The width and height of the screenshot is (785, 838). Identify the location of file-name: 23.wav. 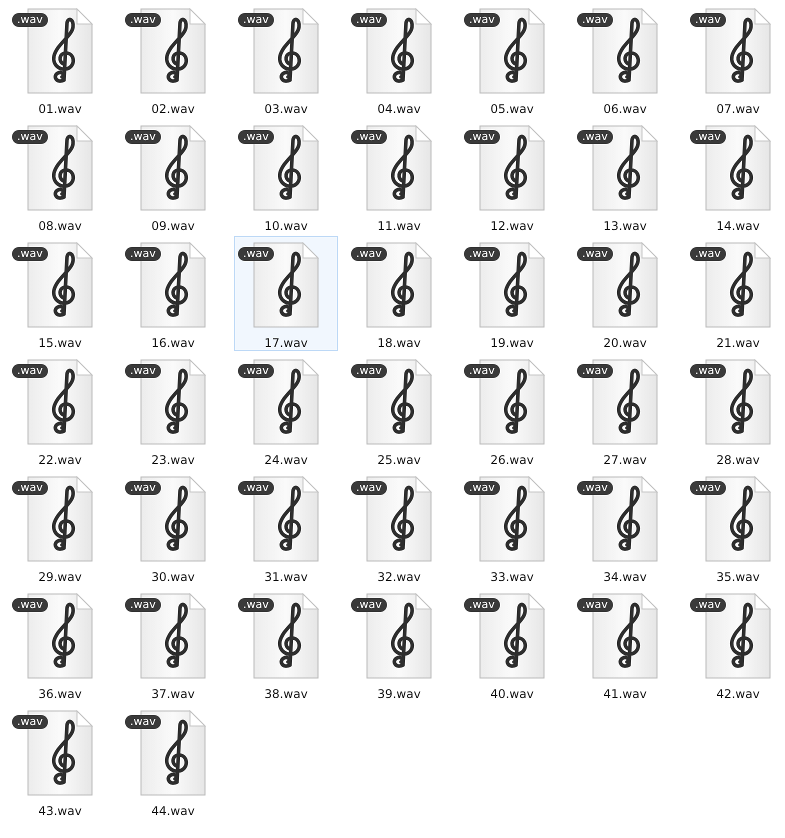
(173, 460).